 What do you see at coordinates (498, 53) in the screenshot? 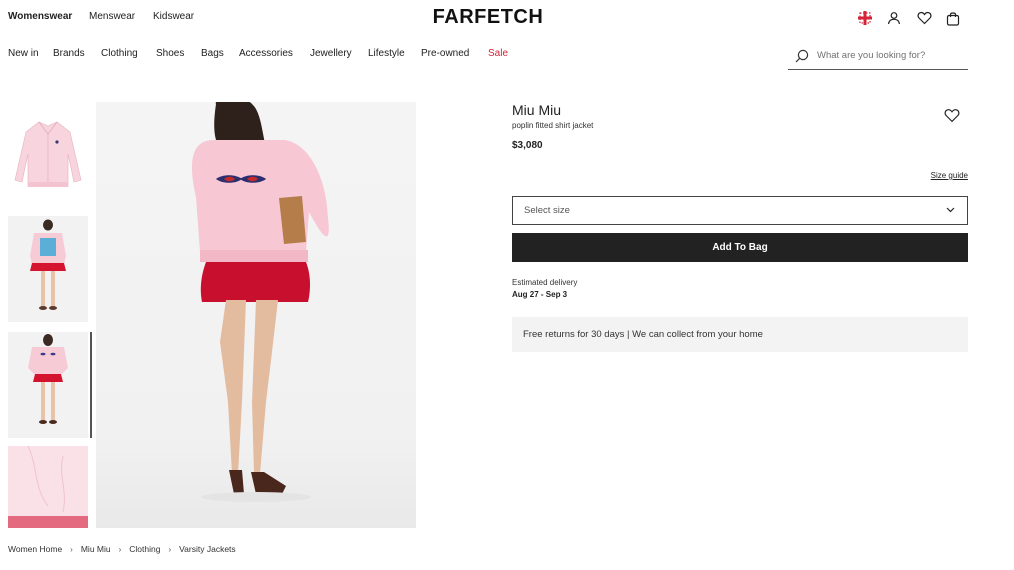
I see `nav-sale: Sale` at bounding box center [498, 53].